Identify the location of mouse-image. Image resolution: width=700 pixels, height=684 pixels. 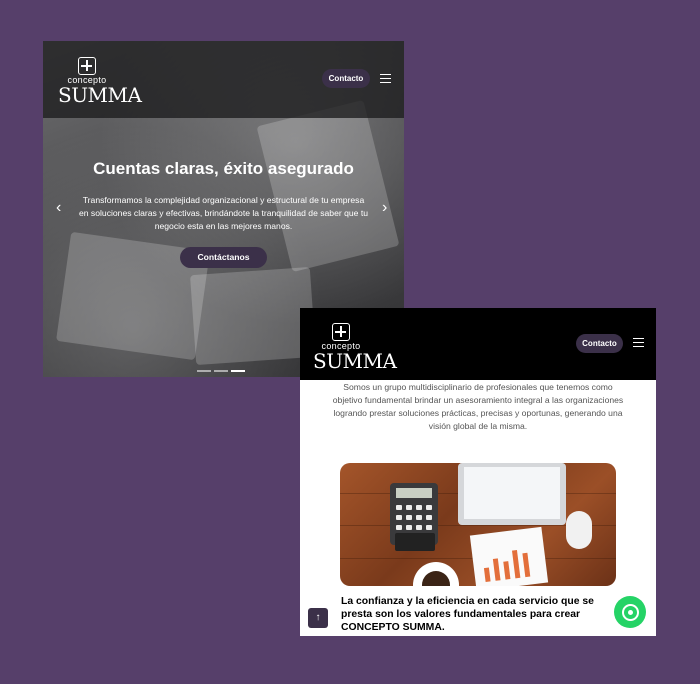
(579, 530).